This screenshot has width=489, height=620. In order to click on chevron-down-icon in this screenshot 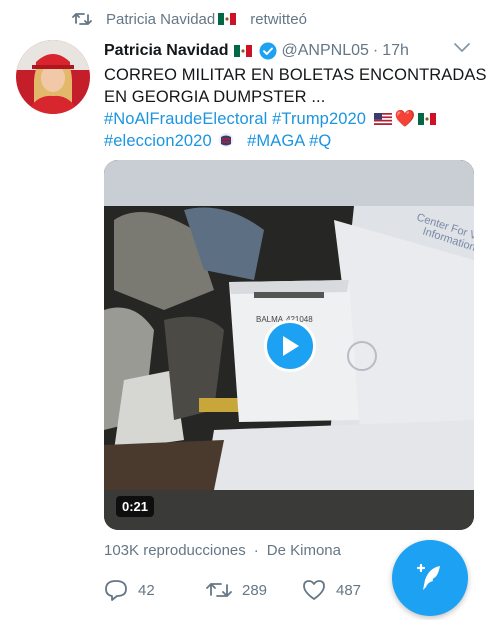, I will do `click(462, 48)`.